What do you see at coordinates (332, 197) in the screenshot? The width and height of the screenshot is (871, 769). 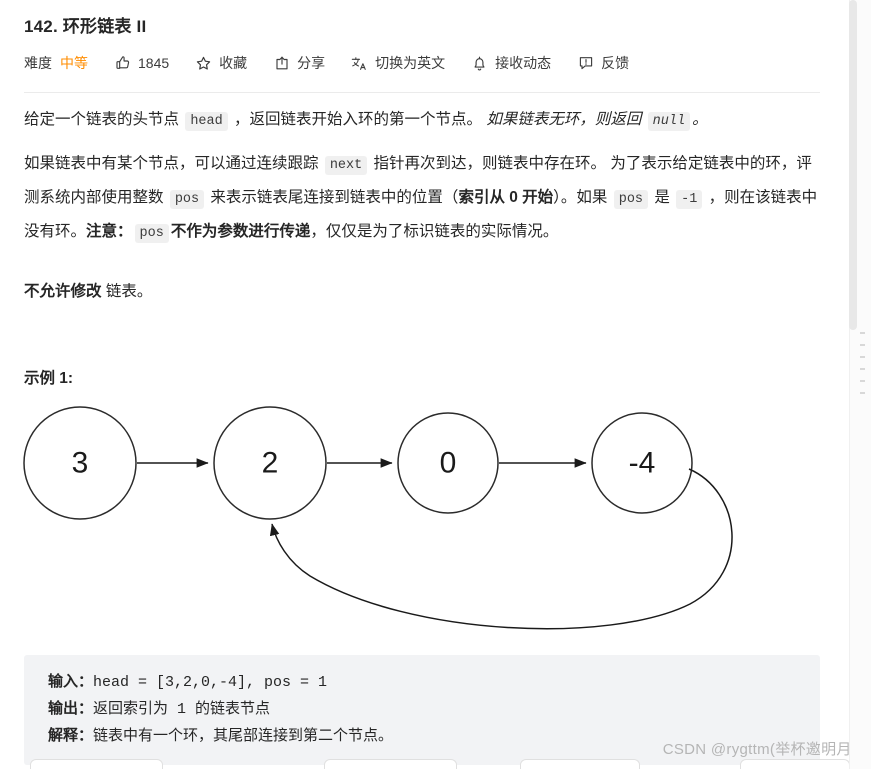 I see `p2-text-c: 来表示链表尾连接到链表中的位置（` at bounding box center [332, 197].